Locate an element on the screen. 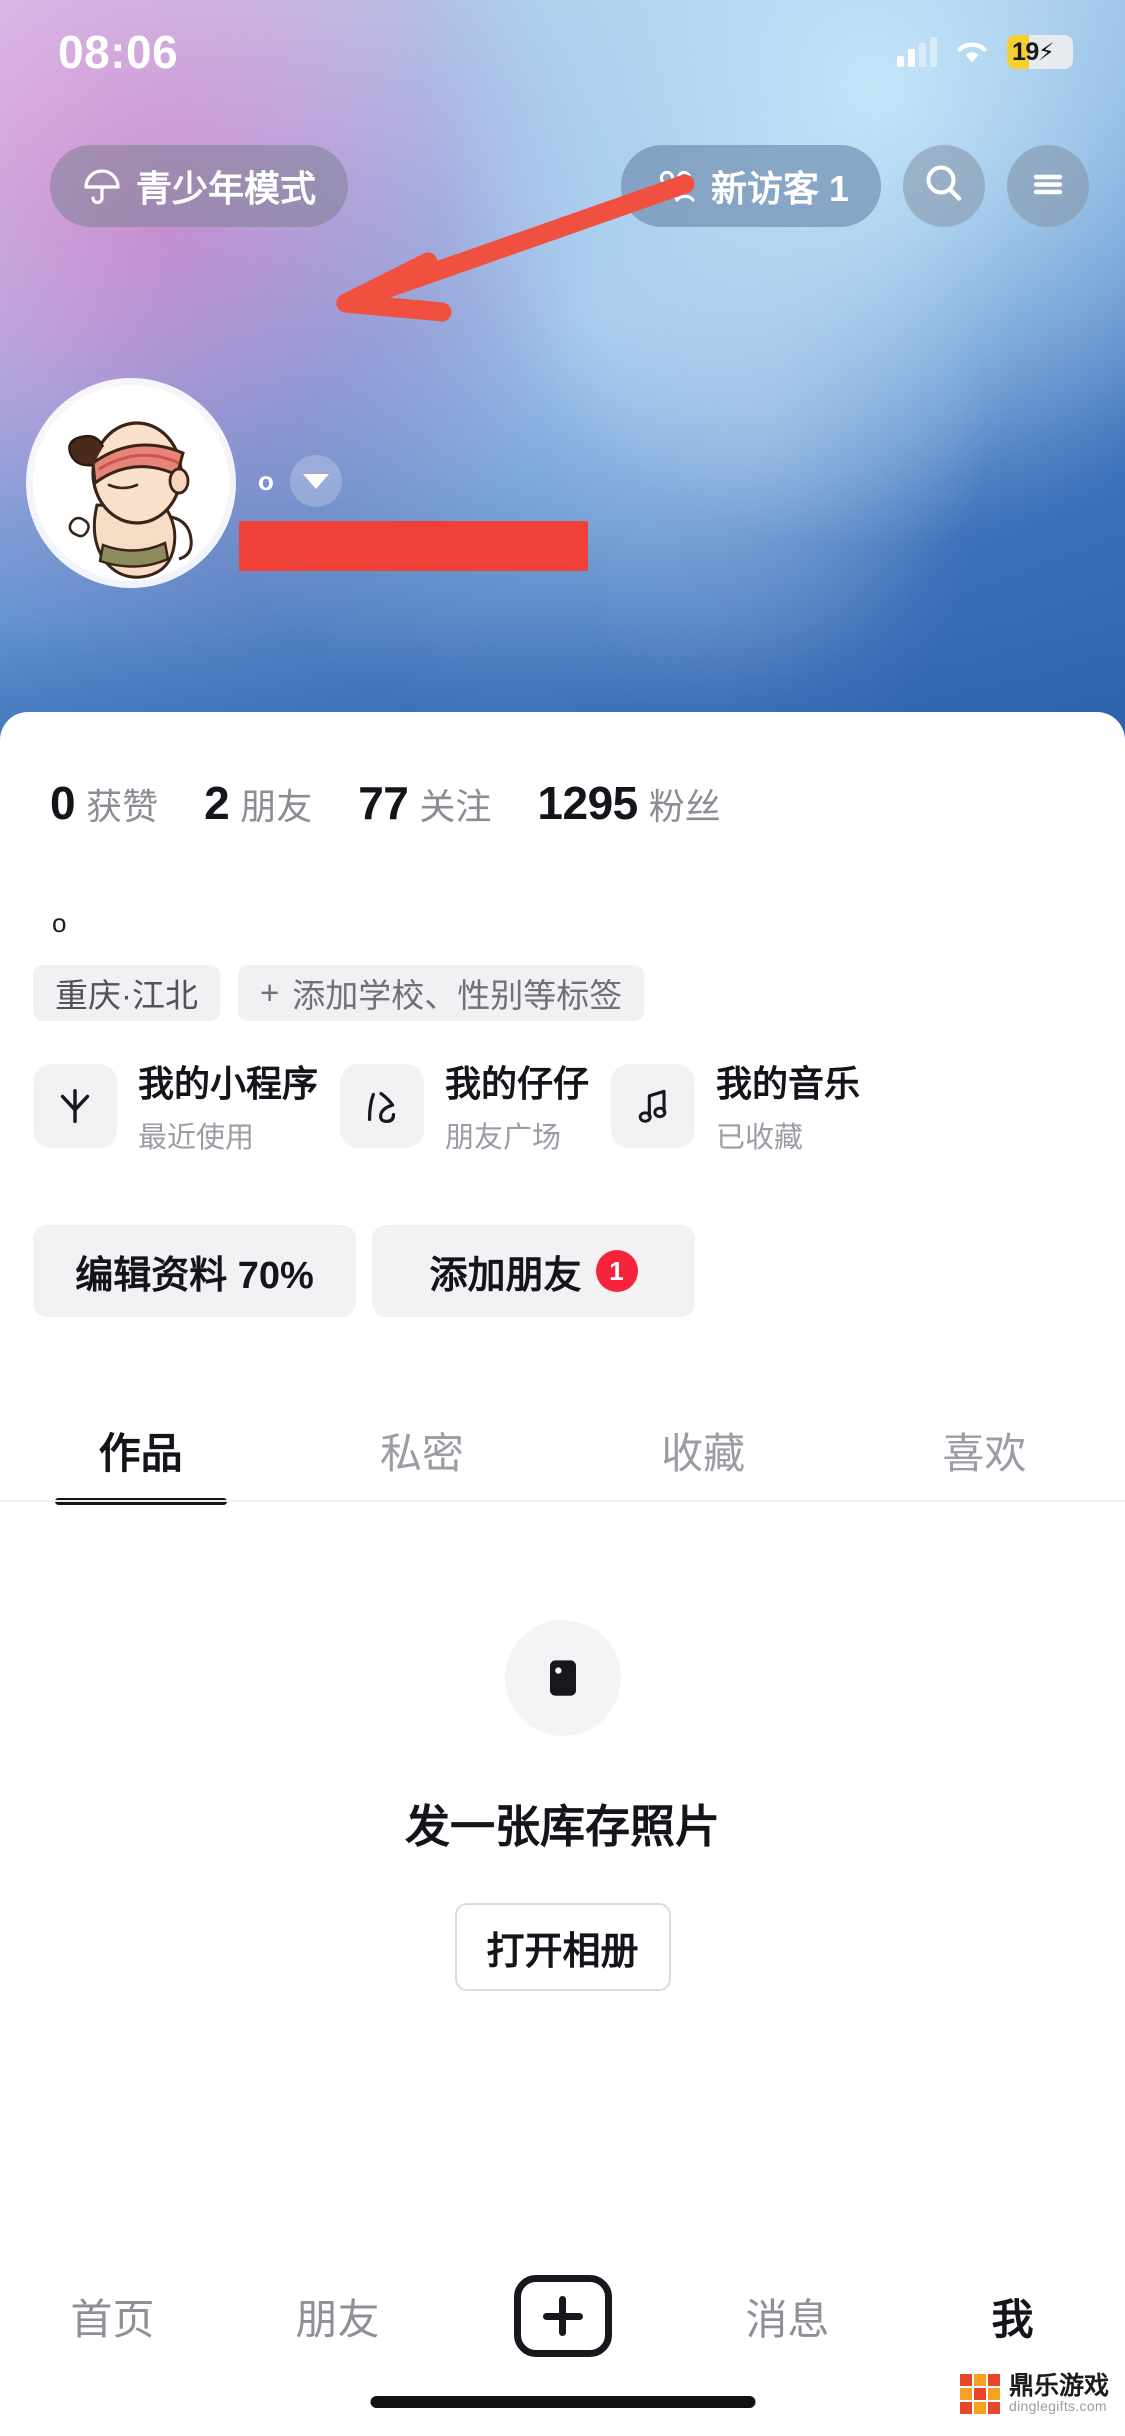 The height and width of the screenshot is (2436, 1125). stat-likes: 0 获赞 is located at coordinates (104, 803).